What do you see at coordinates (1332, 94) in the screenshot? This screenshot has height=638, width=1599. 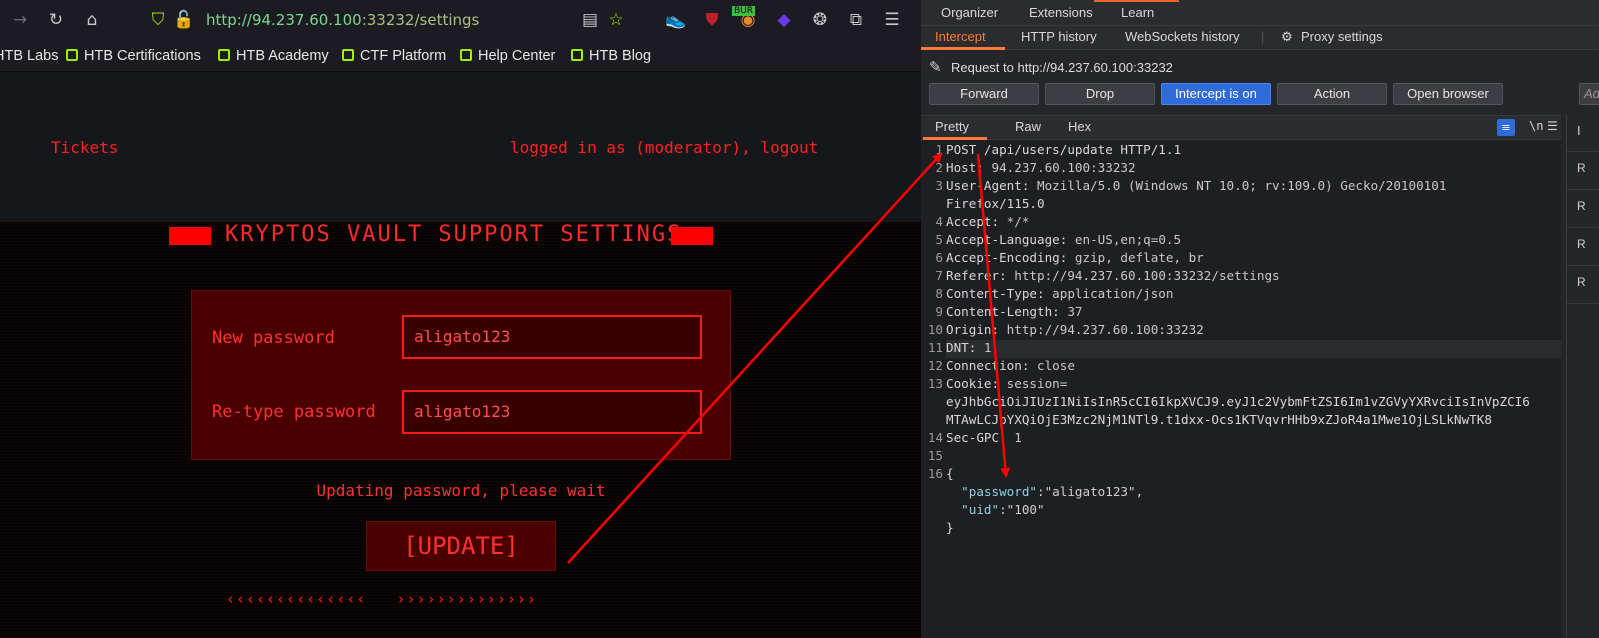 I see `action-button: Action` at bounding box center [1332, 94].